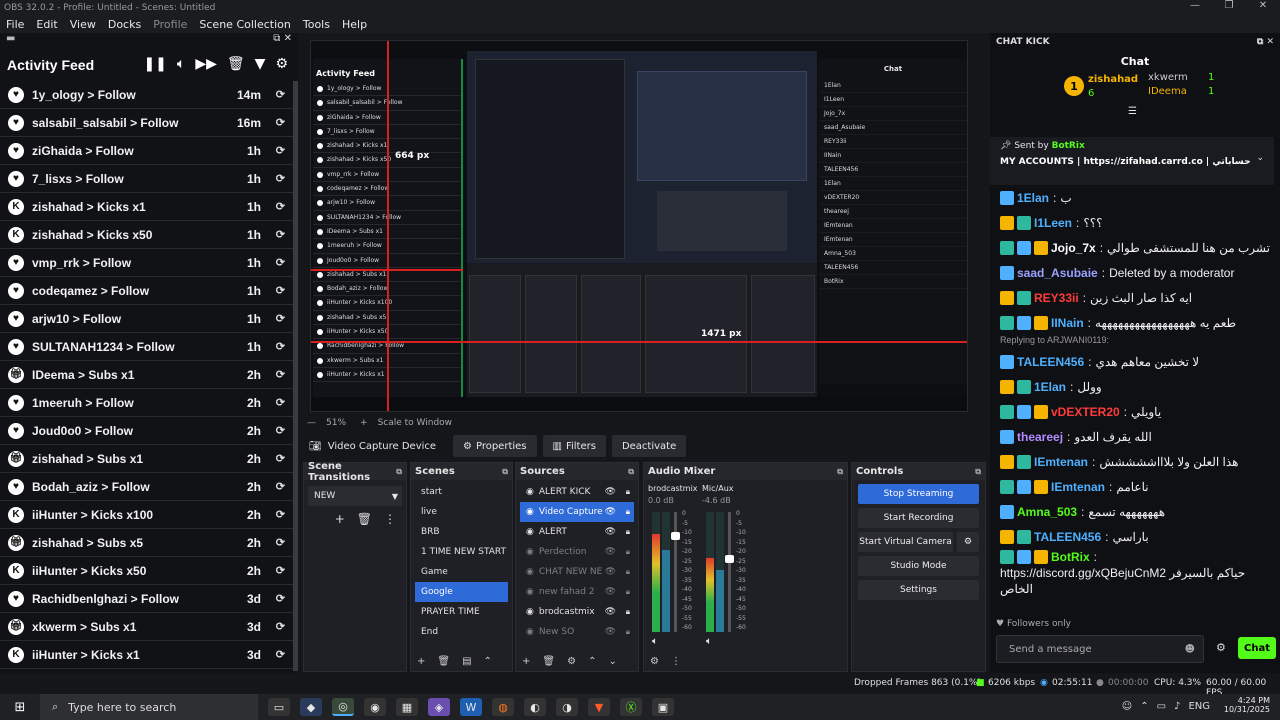 This screenshot has height=720, width=1280. What do you see at coordinates (146, 375) in the screenshot?
I see `activity-item: 🎁︎ IDeema > Subs x1 2h ⟳` at bounding box center [146, 375].